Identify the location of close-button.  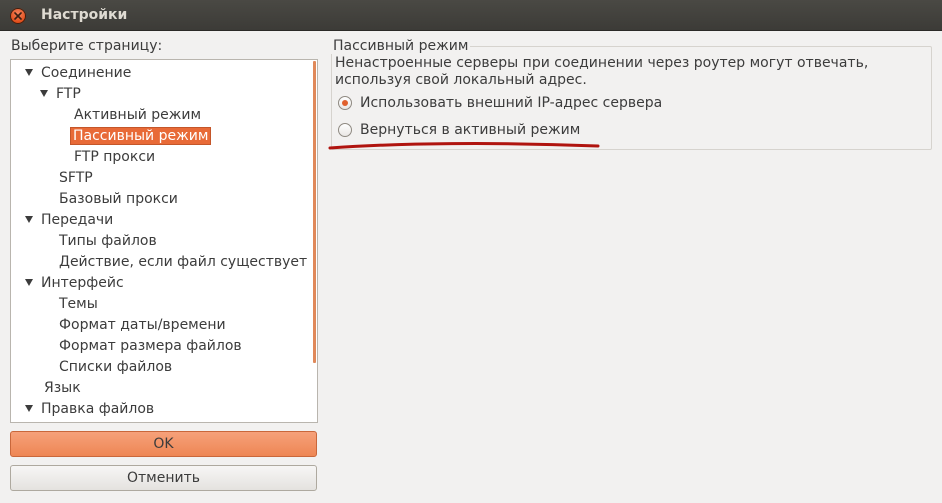
(18, 16).